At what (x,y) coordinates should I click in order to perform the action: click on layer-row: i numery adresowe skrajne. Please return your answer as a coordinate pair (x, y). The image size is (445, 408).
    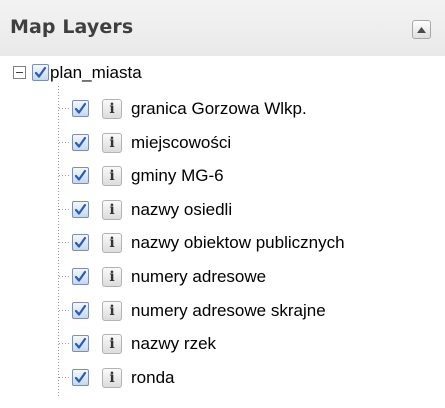
    Looking at the image, I should click on (222, 311).